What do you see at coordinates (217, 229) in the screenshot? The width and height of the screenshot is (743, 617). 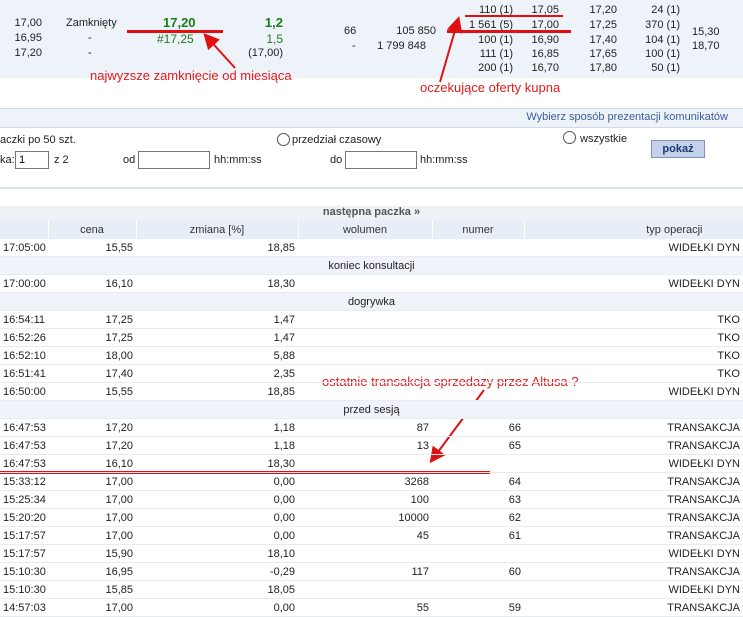 I see `column-header: zmiana [%]` at bounding box center [217, 229].